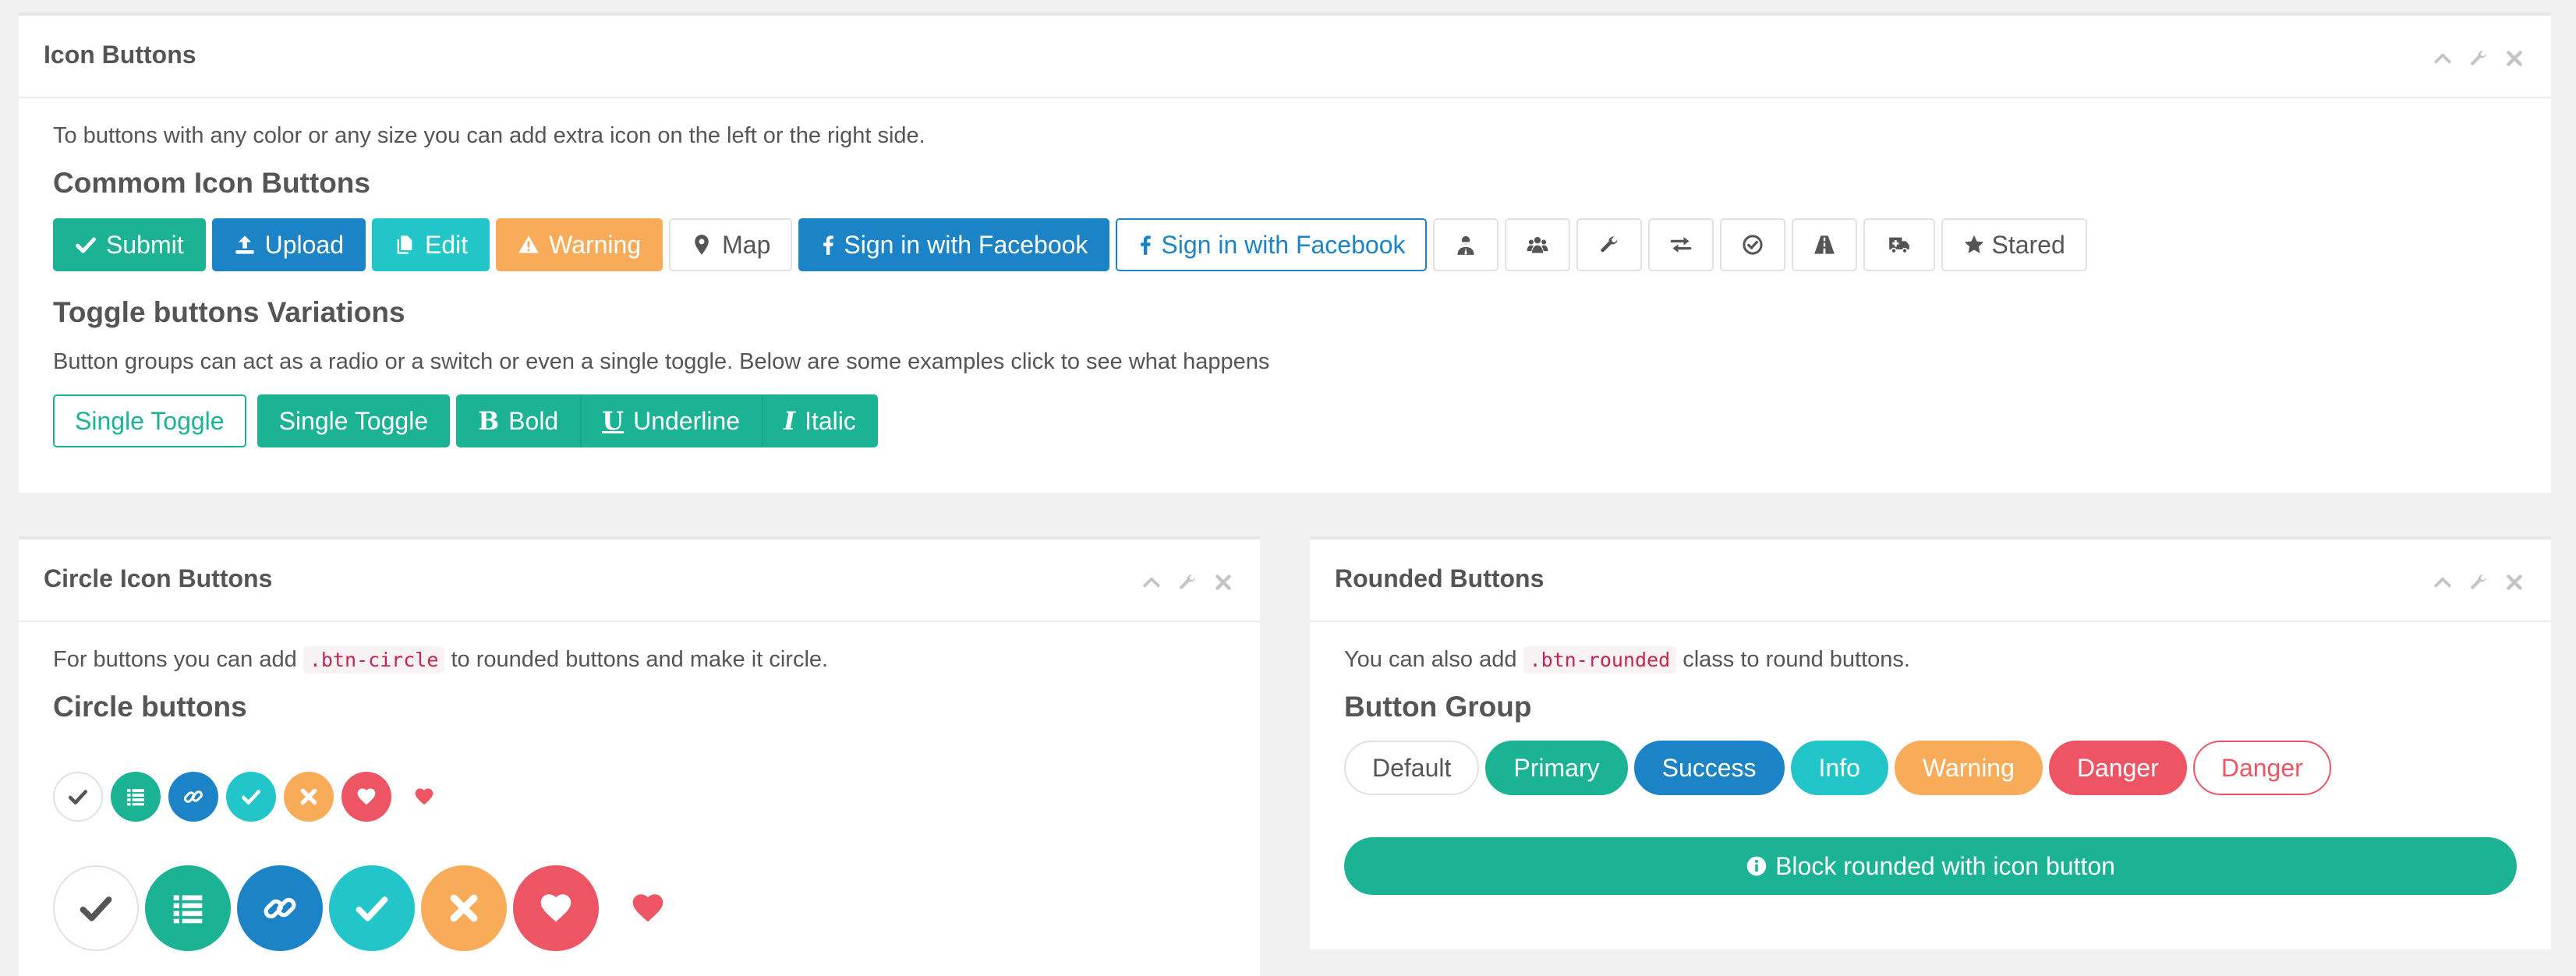 The height and width of the screenshot is (976, 2576). I want to click on desc-after: class to round buttons., so click(1797, 659).